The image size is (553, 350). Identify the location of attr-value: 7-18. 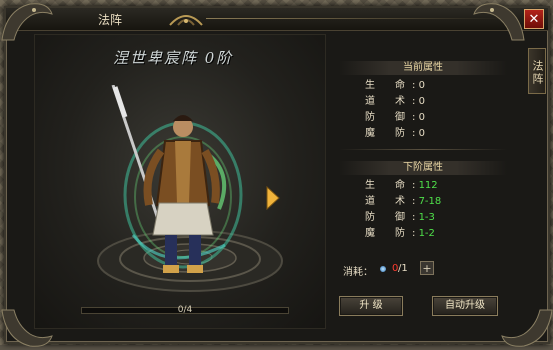
(430, 201).